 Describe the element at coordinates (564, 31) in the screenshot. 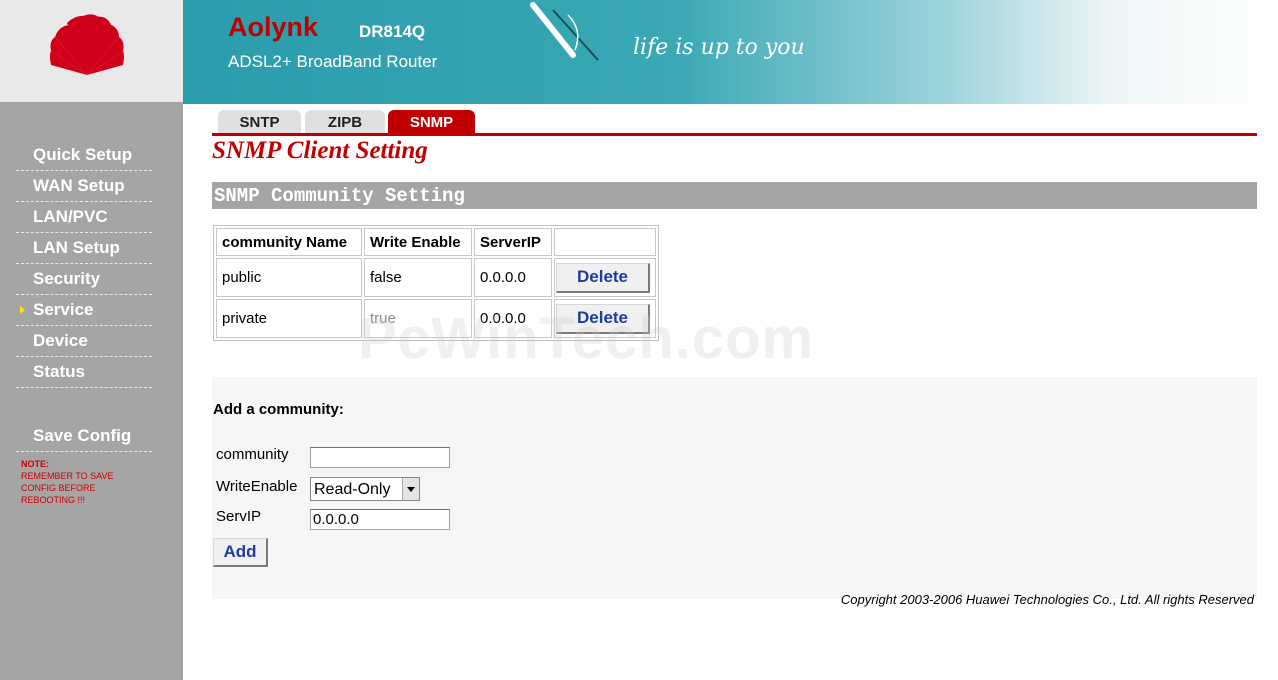

I see `cable-illustration-icon` at that location.